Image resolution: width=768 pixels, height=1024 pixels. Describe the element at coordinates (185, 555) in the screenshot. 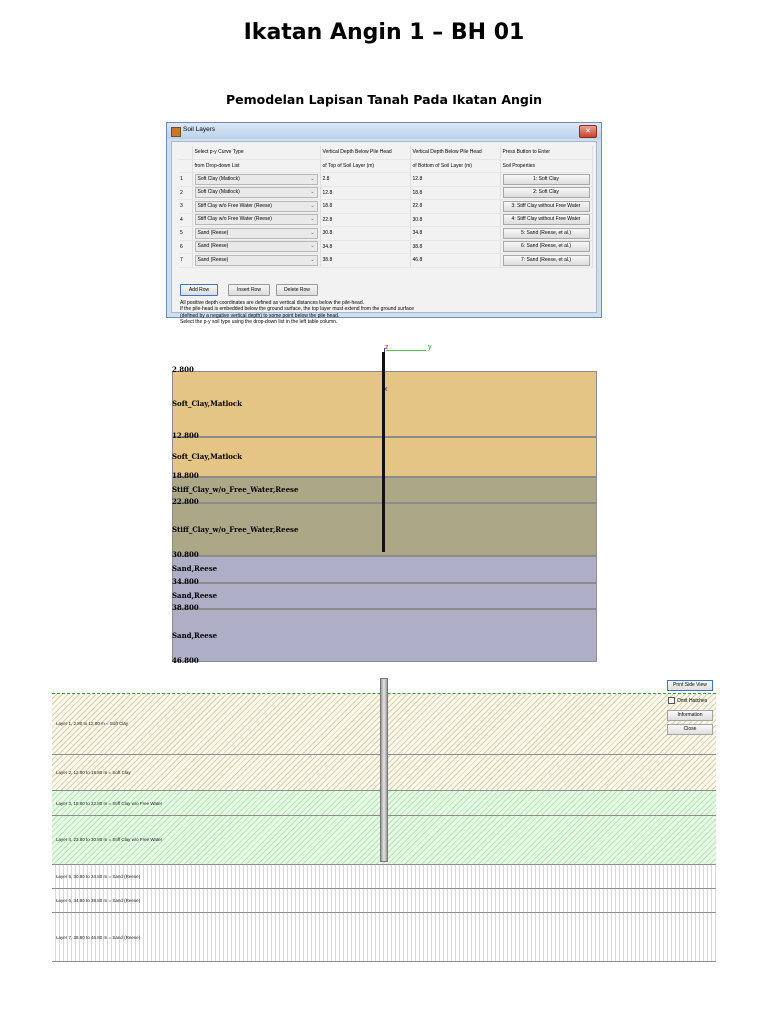

I see `depth-label: 30.800` at that location.